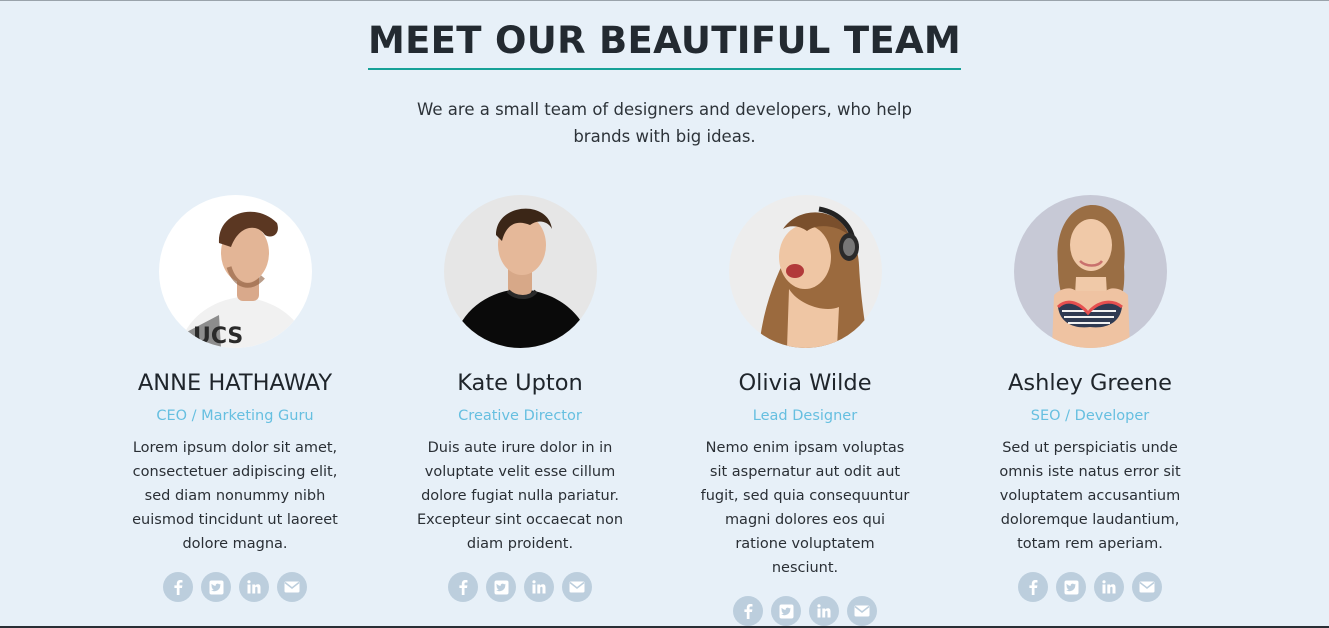  Describe the element at coordinates (520, 416) in the screenshot. I see `member-role: Creative Director` at that location.